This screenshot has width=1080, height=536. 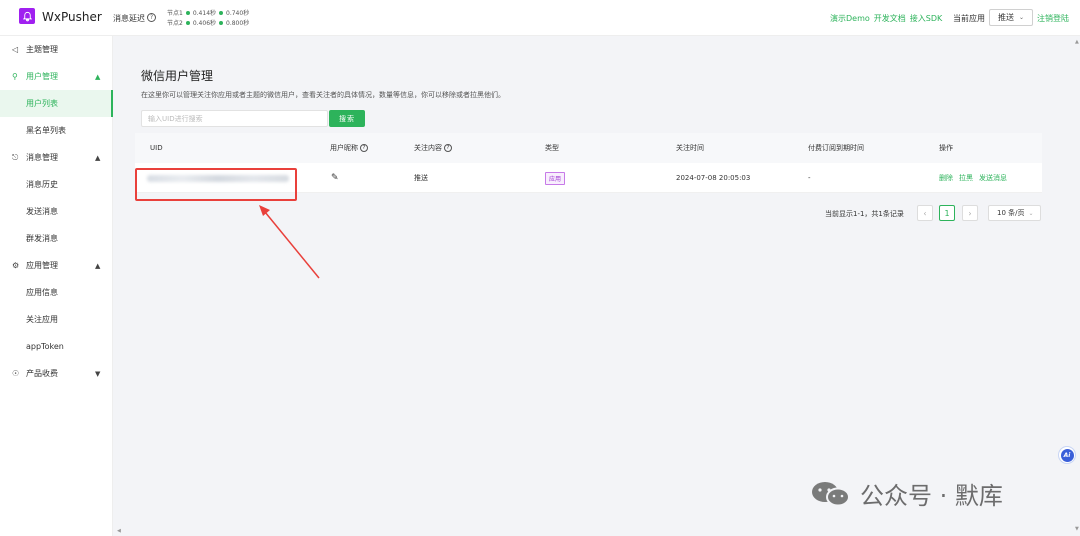 I want to click on follow-time: 2024-07-08 20:05:03, so click(x=713, y=178).